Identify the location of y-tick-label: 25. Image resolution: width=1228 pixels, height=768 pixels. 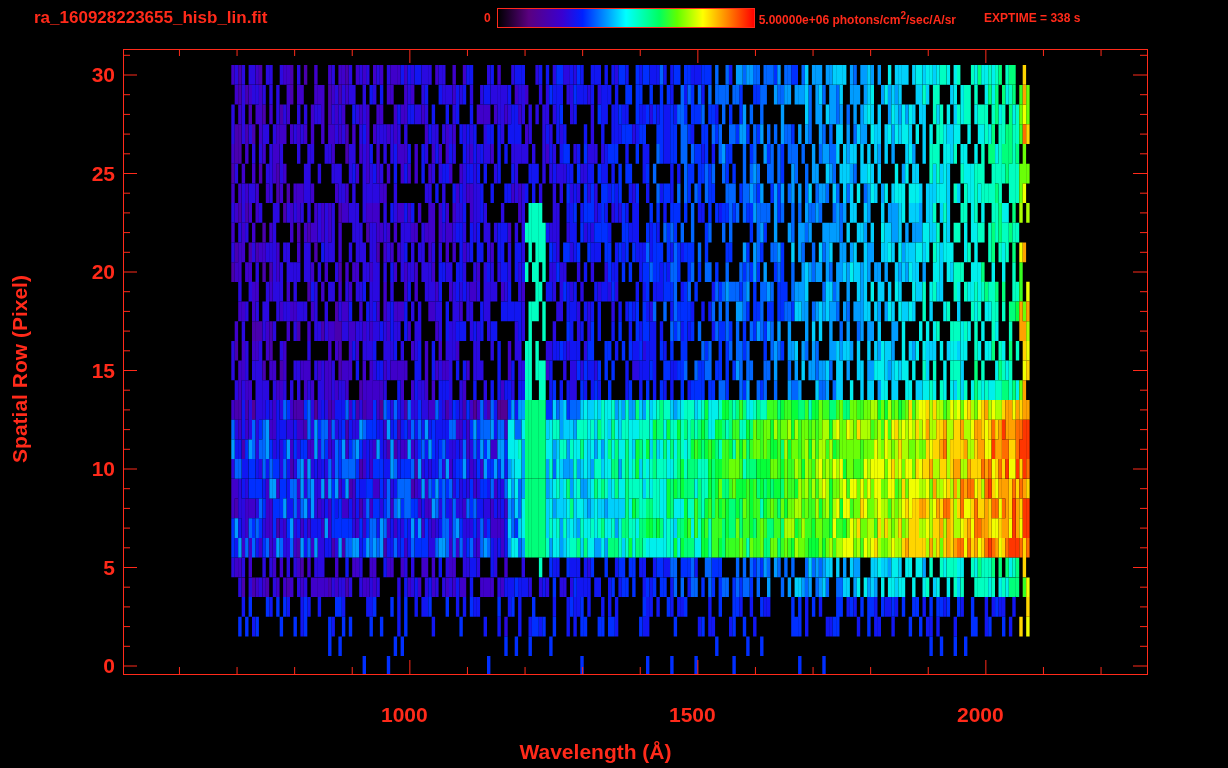
(103, 173).